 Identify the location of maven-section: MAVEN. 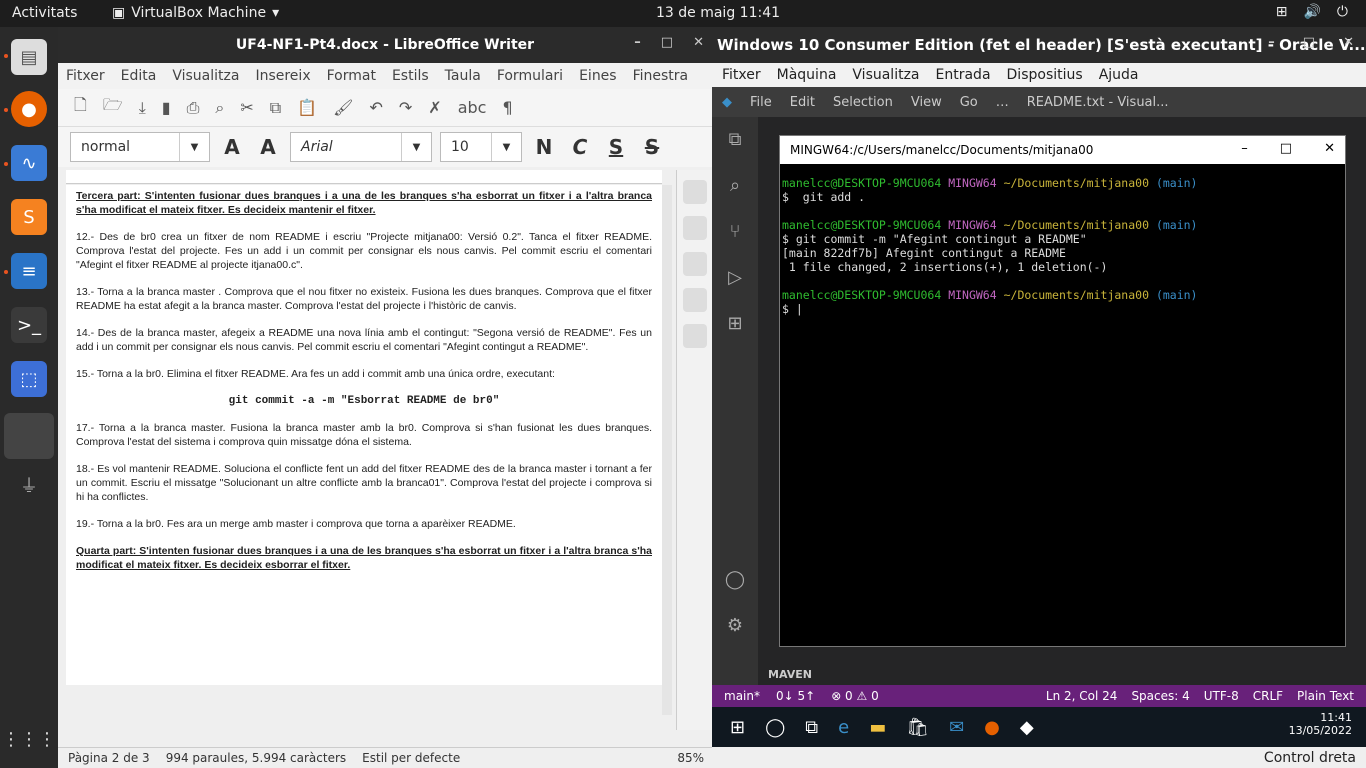
(1062, 675).